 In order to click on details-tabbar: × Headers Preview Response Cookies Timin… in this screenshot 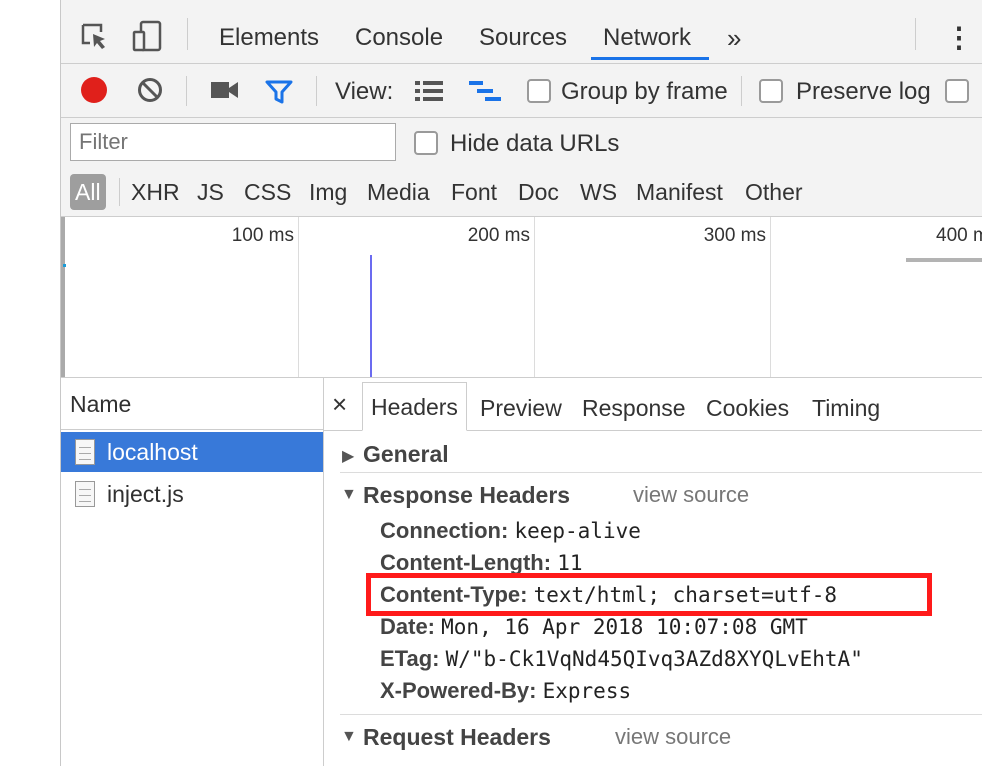, I will do `click(653, 404)`.